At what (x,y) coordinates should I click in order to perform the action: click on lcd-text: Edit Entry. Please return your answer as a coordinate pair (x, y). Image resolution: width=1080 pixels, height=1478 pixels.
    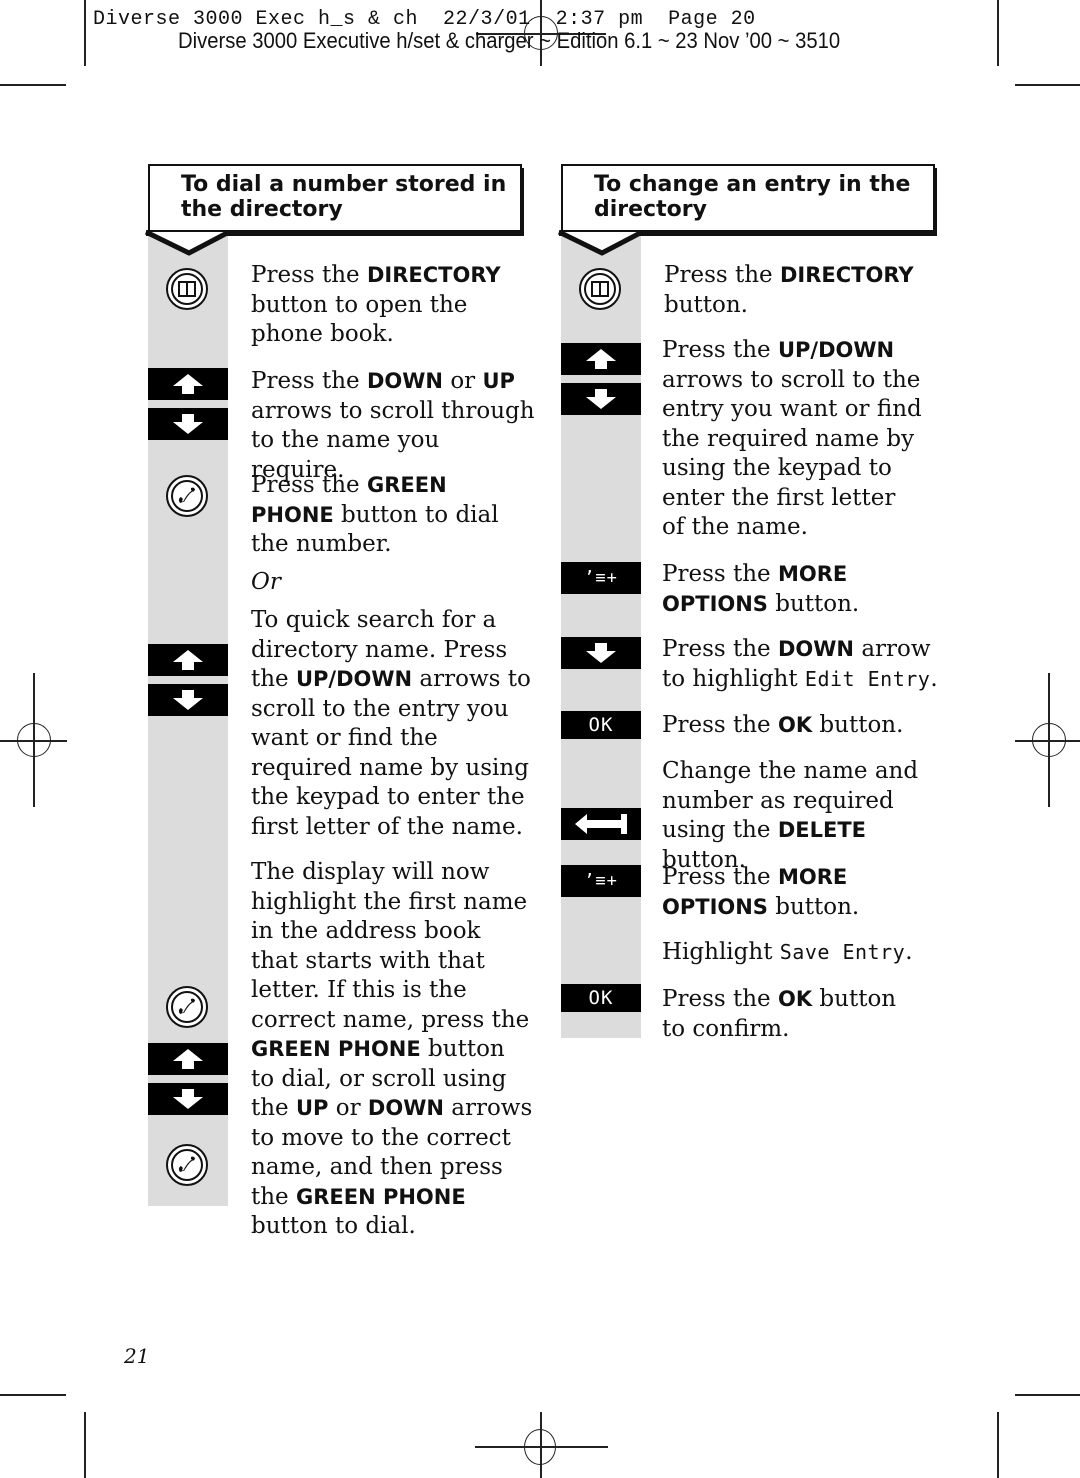
    Looking at the image, I should click on (867, 678).